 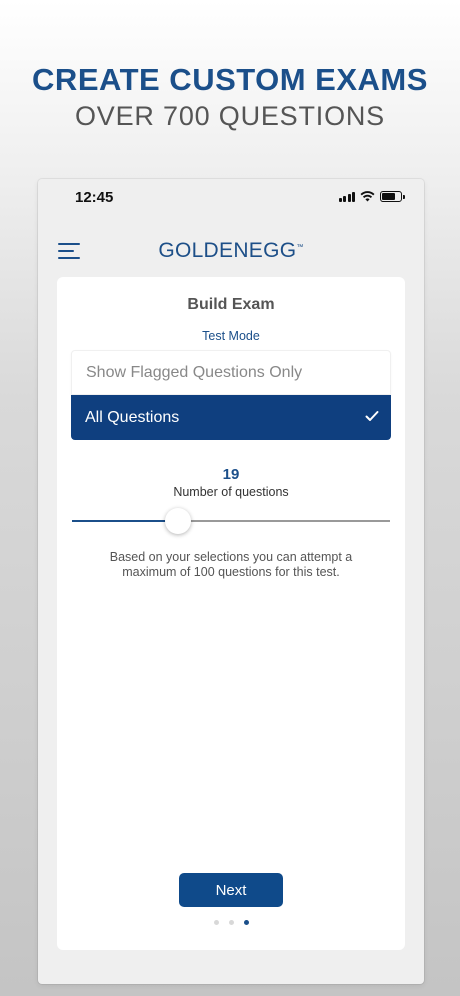 I want to click on page-indicator, so click(x=231, y=922).